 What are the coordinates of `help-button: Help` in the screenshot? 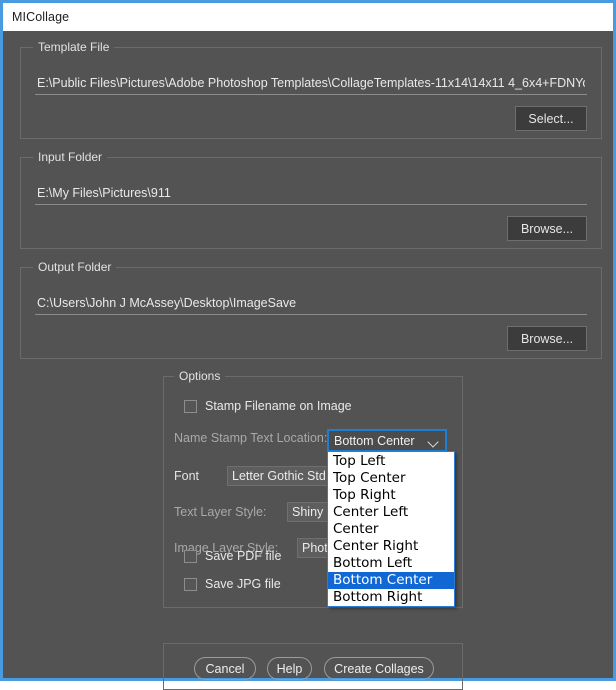 It's located at (289, 668).